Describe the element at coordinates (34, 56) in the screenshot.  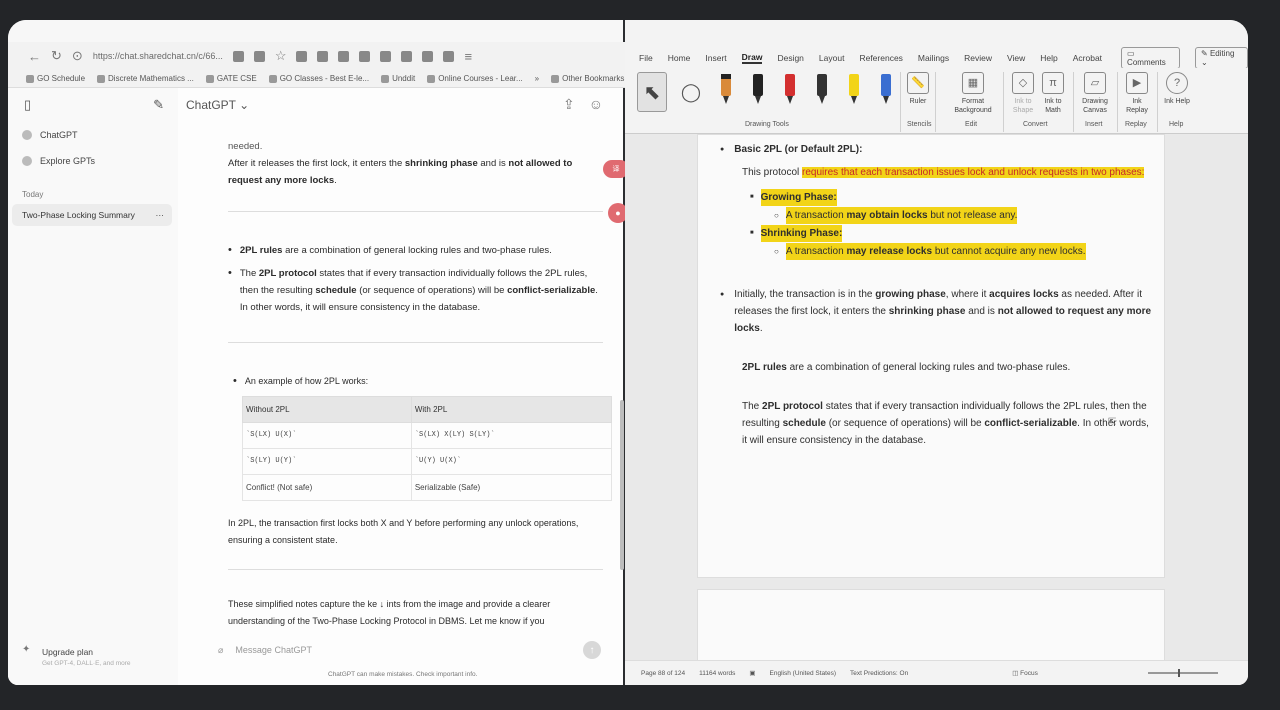
I see `back-icon: ←` at that location.